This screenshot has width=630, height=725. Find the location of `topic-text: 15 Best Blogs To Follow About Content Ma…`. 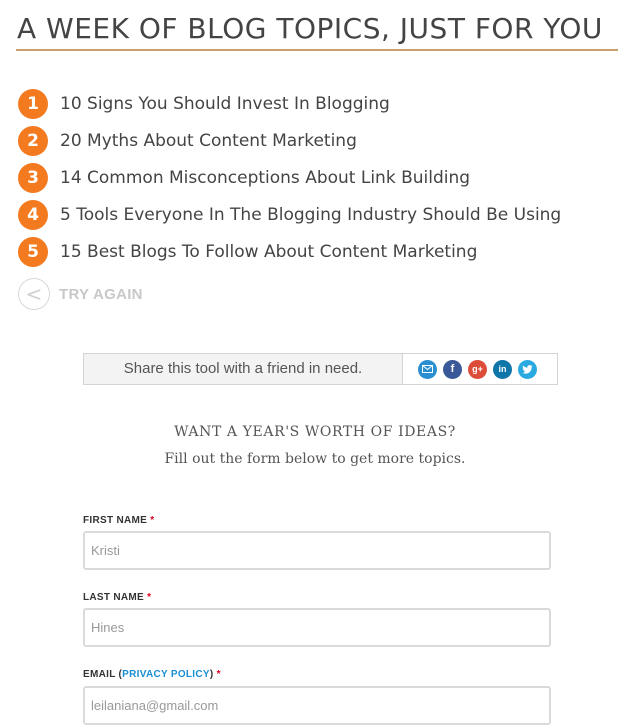

topic-text: 15 Best Blogs To Follow About Content Ma… is located at coordinates (269, 251).